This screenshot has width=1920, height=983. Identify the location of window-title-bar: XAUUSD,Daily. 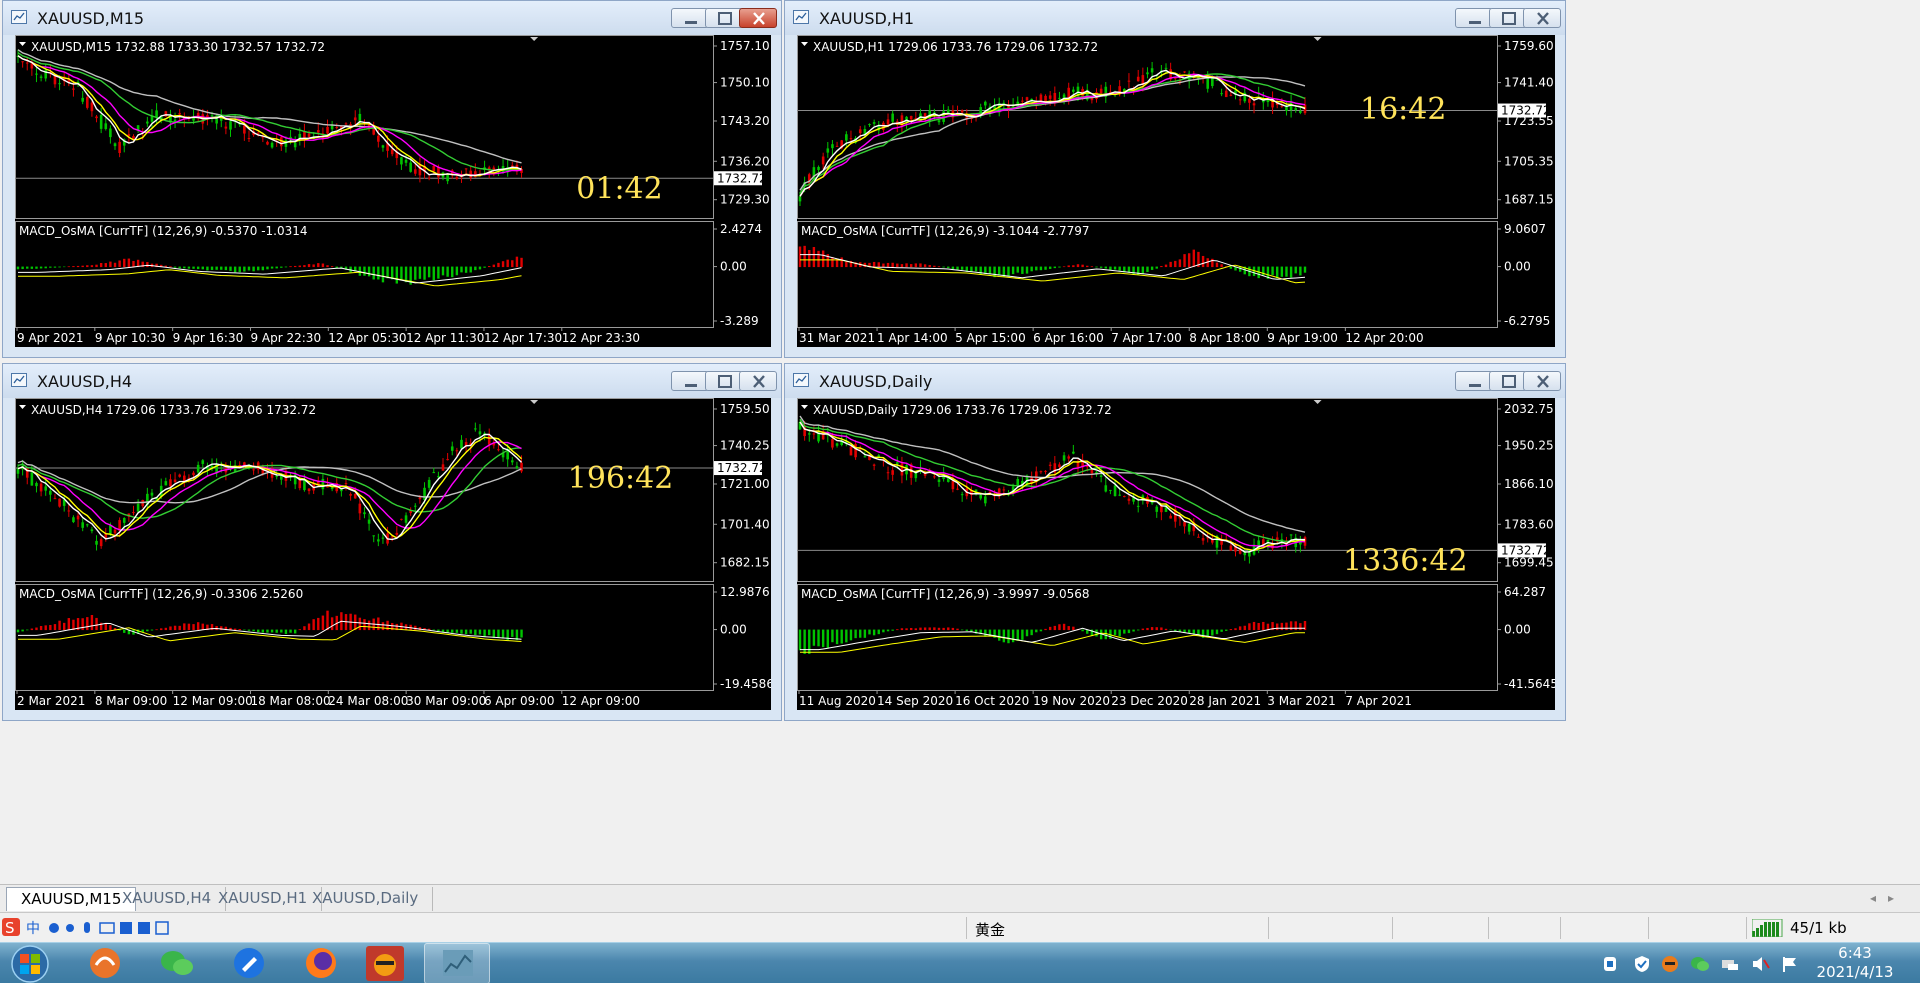
(1175, 381).